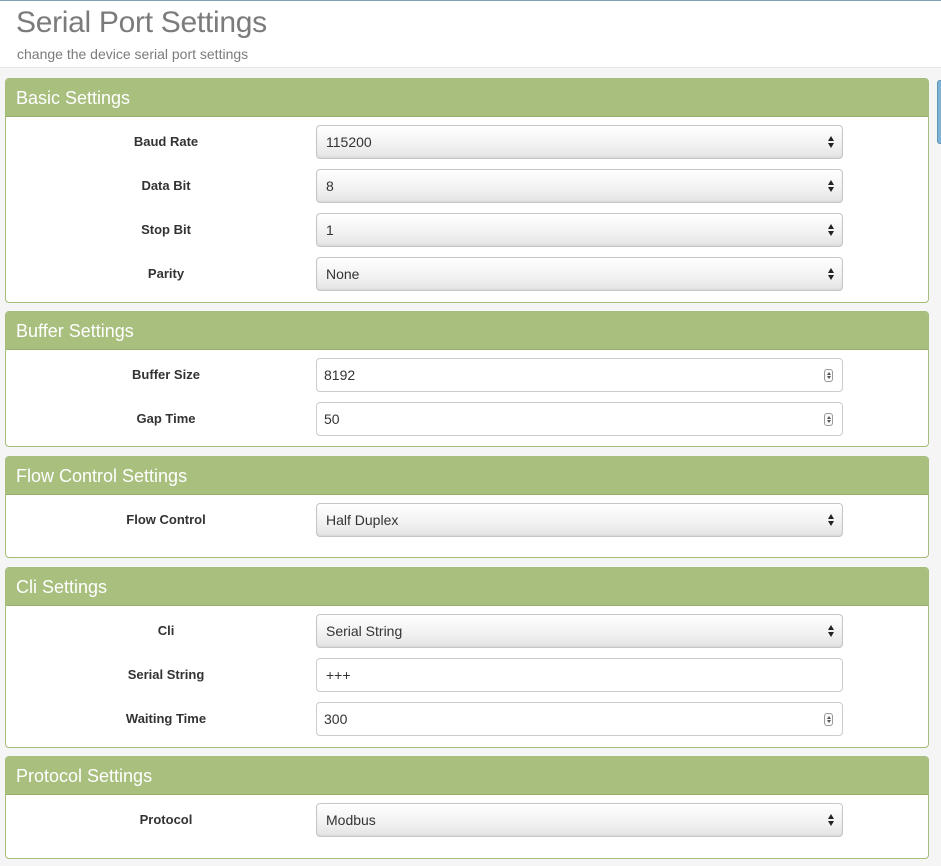 Image resolution: width=941 pixels, height=866 pixels. What do you see at coordinates (467, 587) in the screenshot?
I see `panel-heading: Cli Settings` at bounding box center [467, 587].